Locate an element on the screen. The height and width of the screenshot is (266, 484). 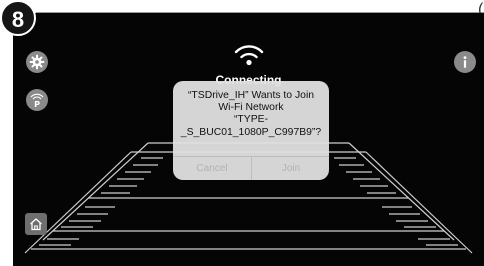
cancel-button: Cancel is located at coordinates (212, 168).